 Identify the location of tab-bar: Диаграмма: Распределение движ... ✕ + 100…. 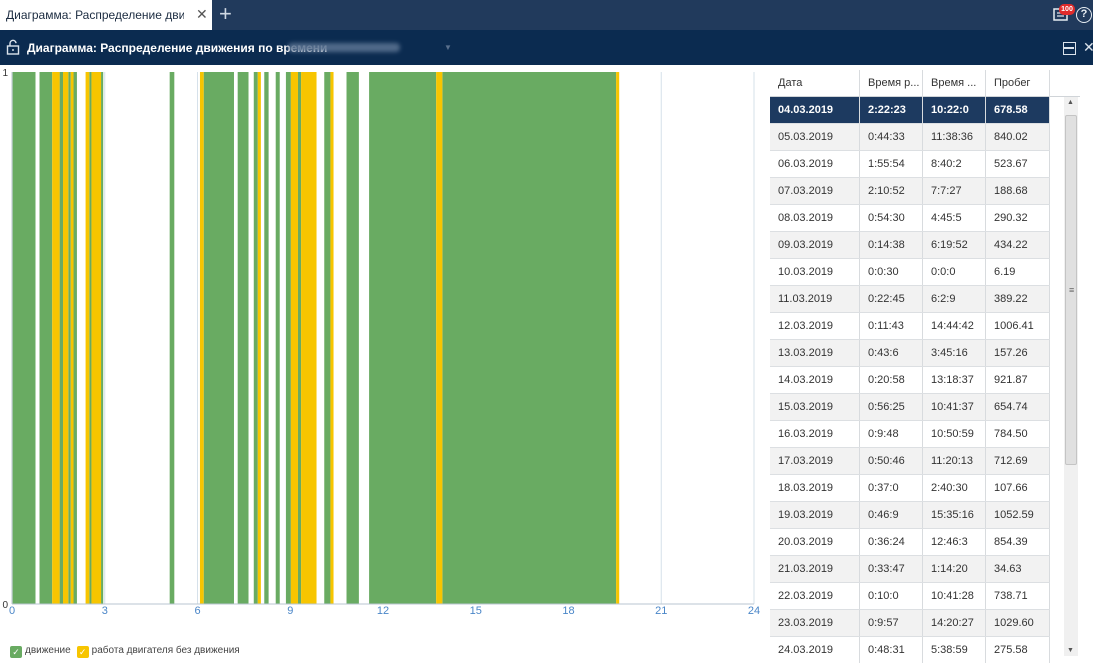
(546, 15).